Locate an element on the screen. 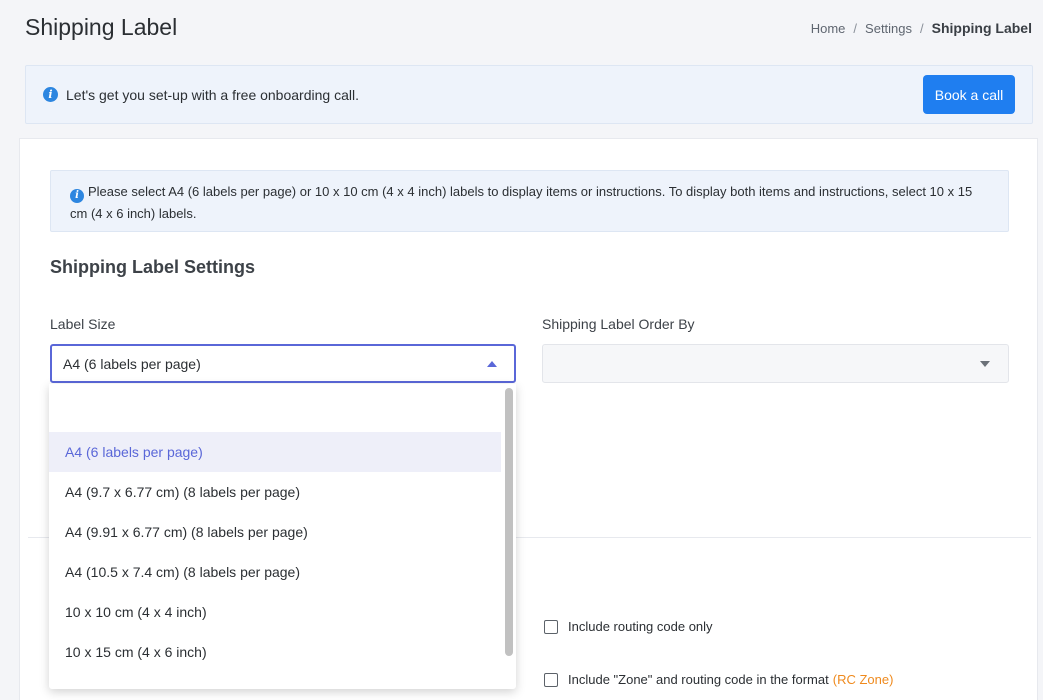 This screenshot has width=1043, height=700. chevron-down-icon is located at coordinates (985, 364).